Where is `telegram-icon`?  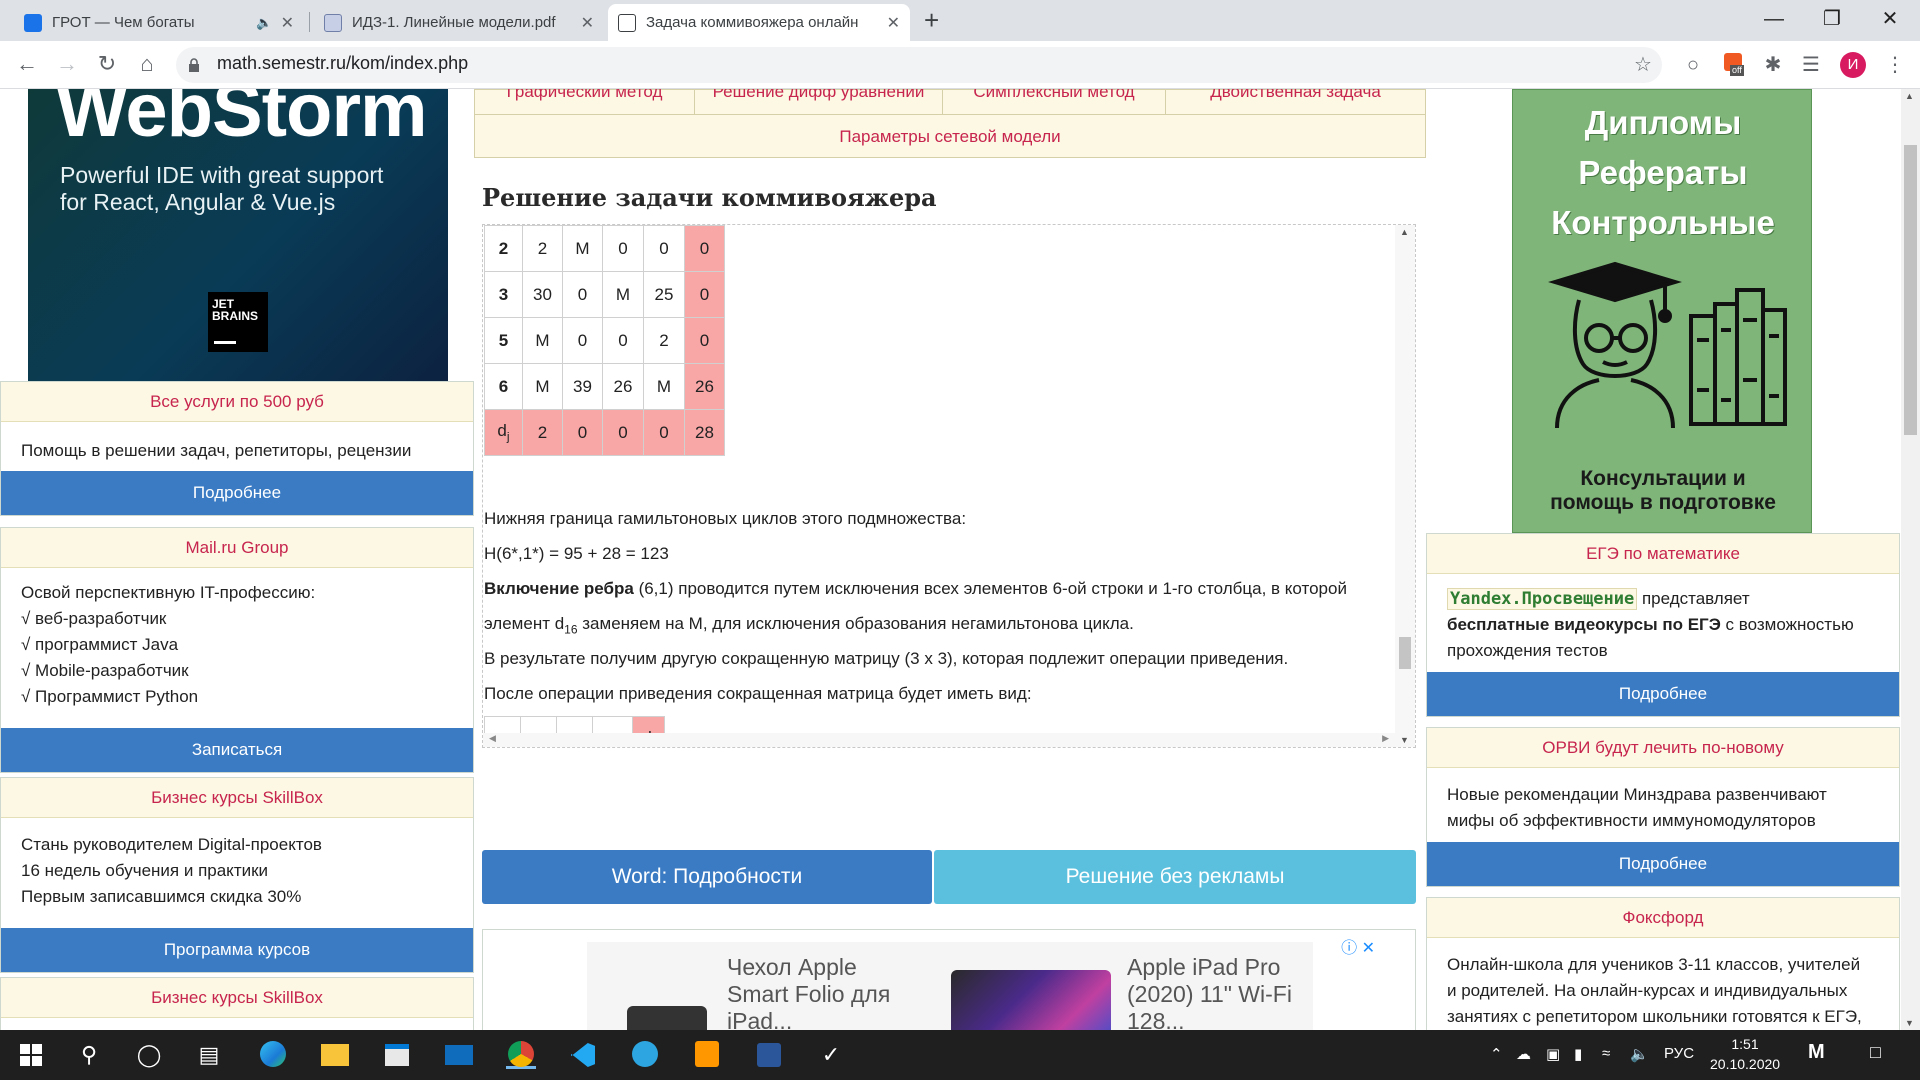 telegram-icon is located at coordinates (645, 1055).